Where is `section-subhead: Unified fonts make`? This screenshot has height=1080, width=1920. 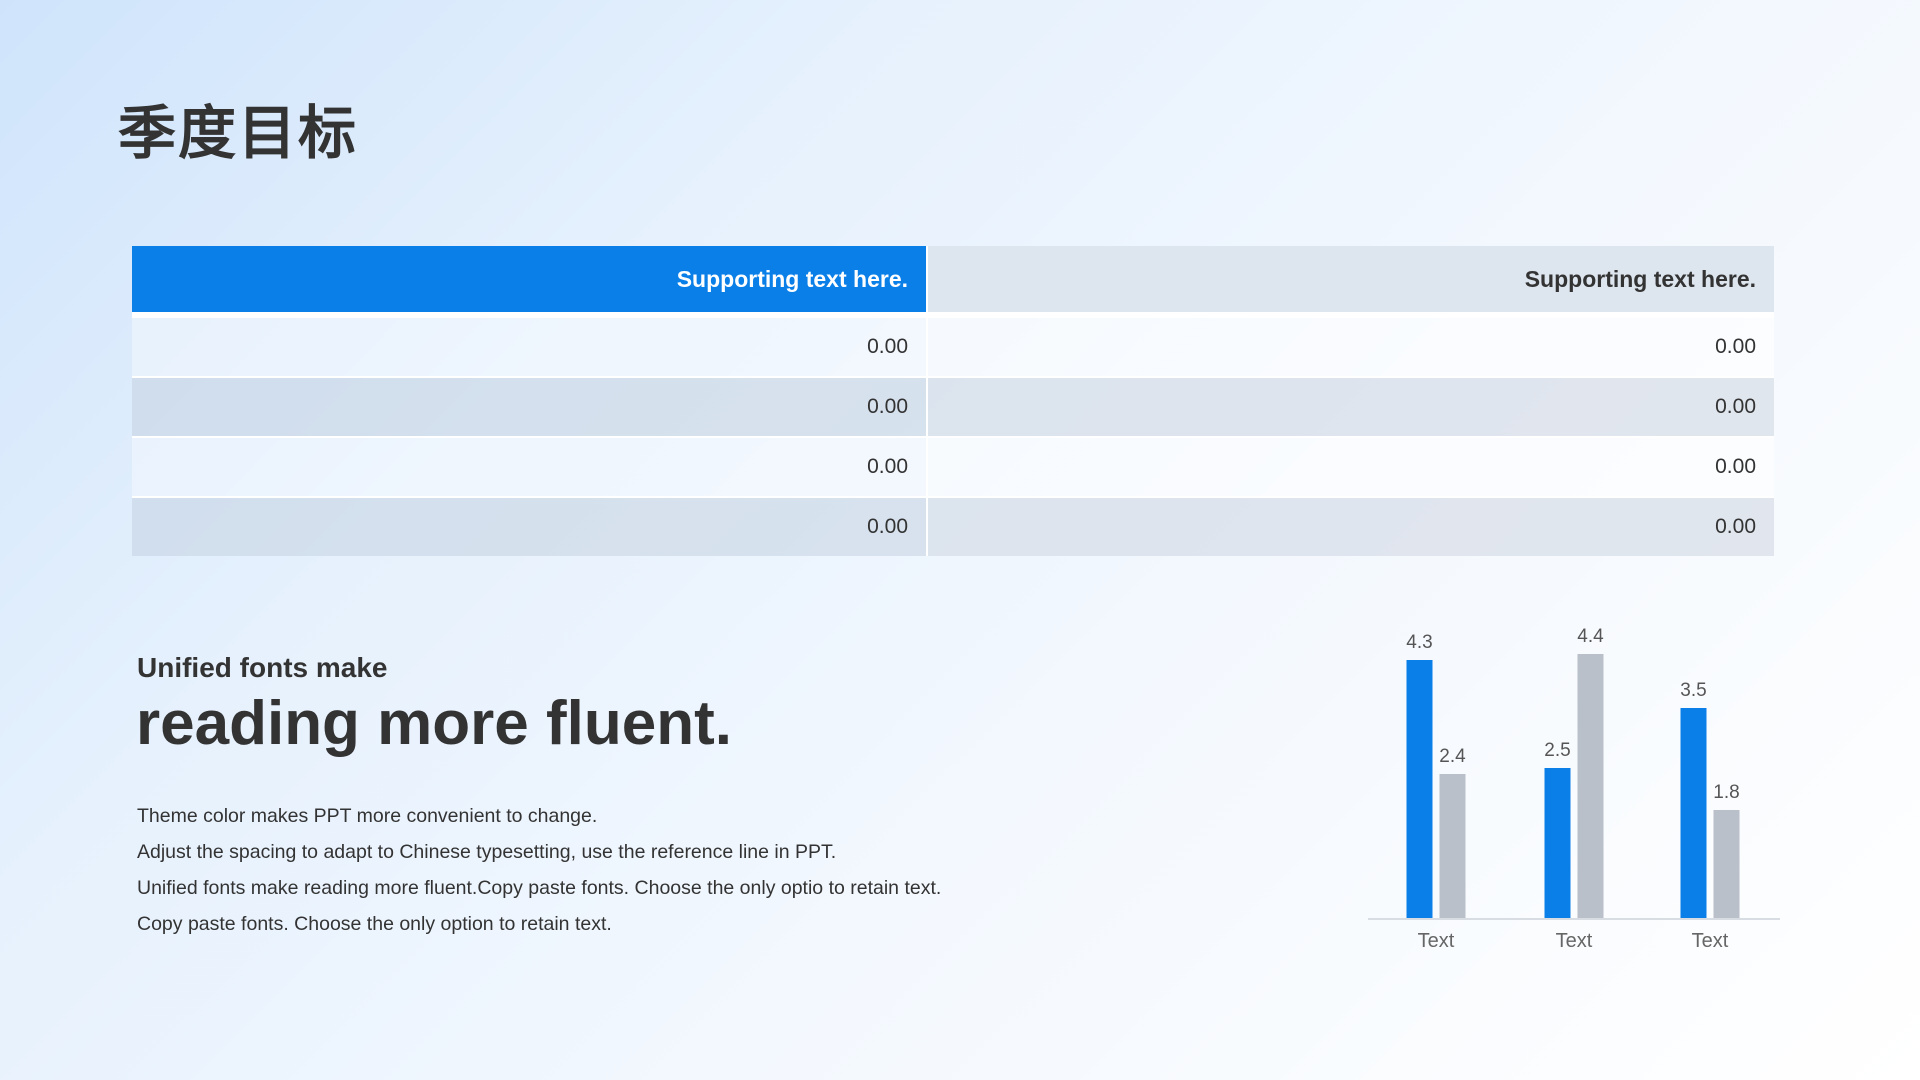 section-subhead: Unified fonts make is located at coordinates (262, 667).